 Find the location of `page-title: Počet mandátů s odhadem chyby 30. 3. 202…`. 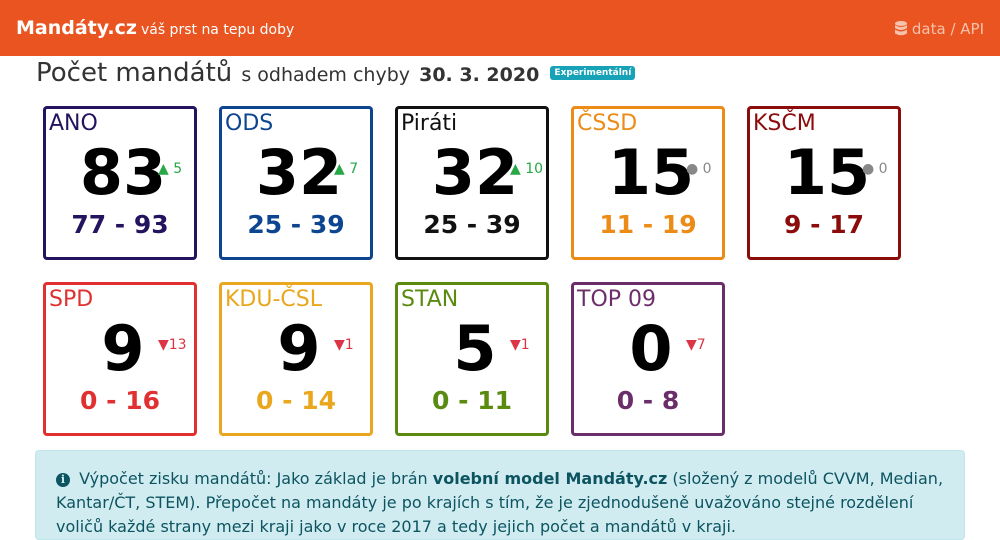

page-title: Počet mandátů s odhadem chyby 30. 3. 202… is located at coordinates (336, 73).